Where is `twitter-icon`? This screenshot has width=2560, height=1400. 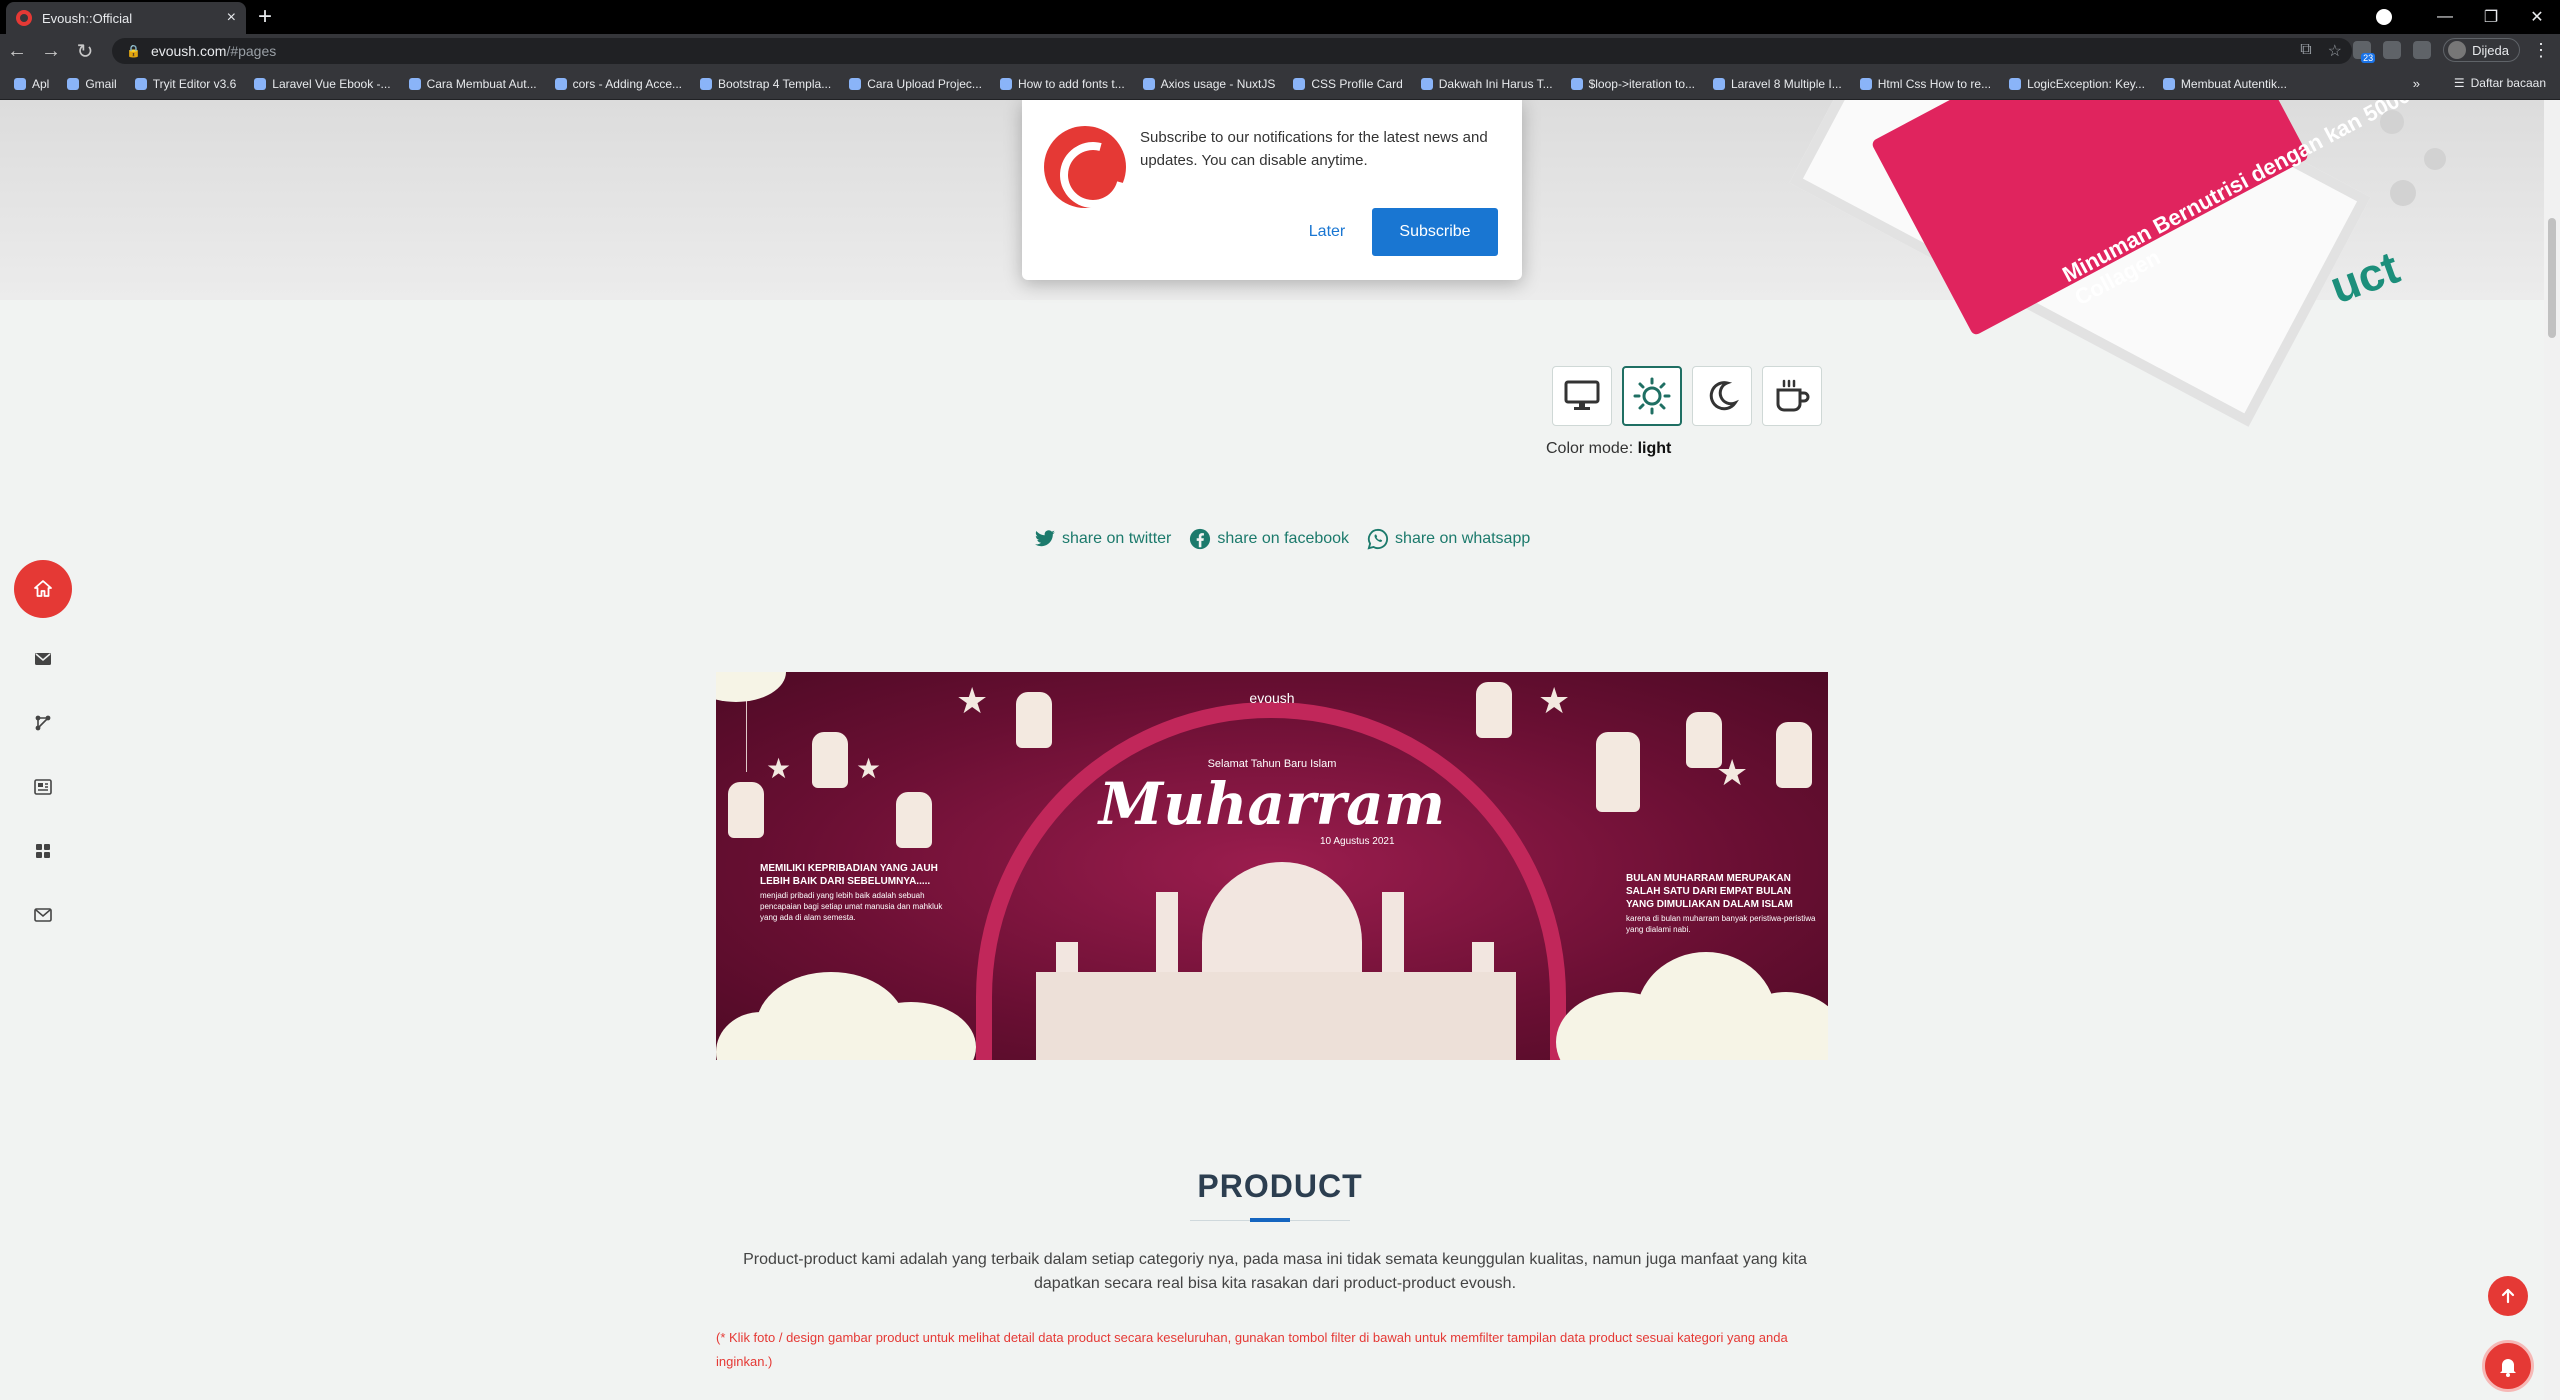
twitter-icon is located at coordinates (1045, 538).